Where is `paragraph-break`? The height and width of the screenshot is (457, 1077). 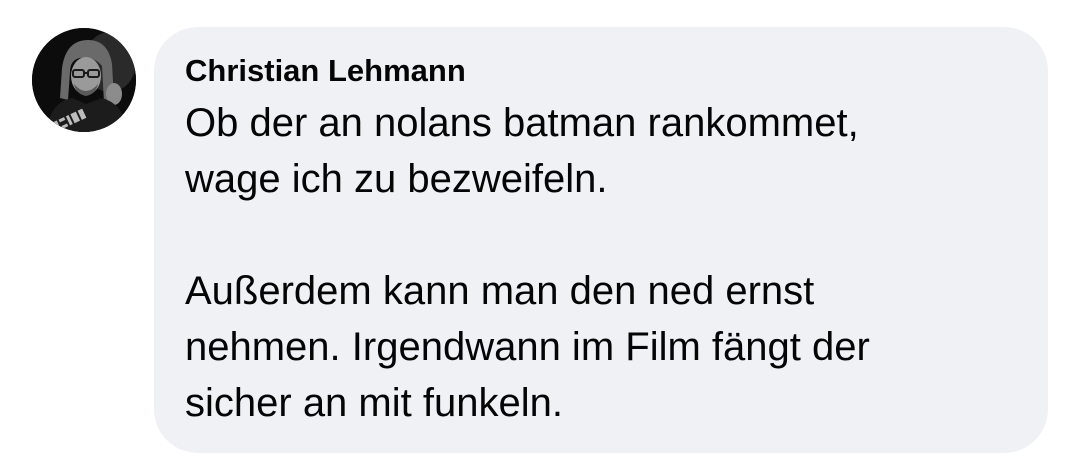
paragraph-break is located at coordinates (601, 235).